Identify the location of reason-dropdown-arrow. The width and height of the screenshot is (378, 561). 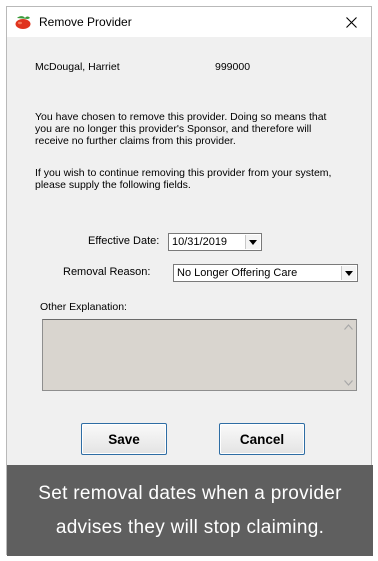
(348, 273).